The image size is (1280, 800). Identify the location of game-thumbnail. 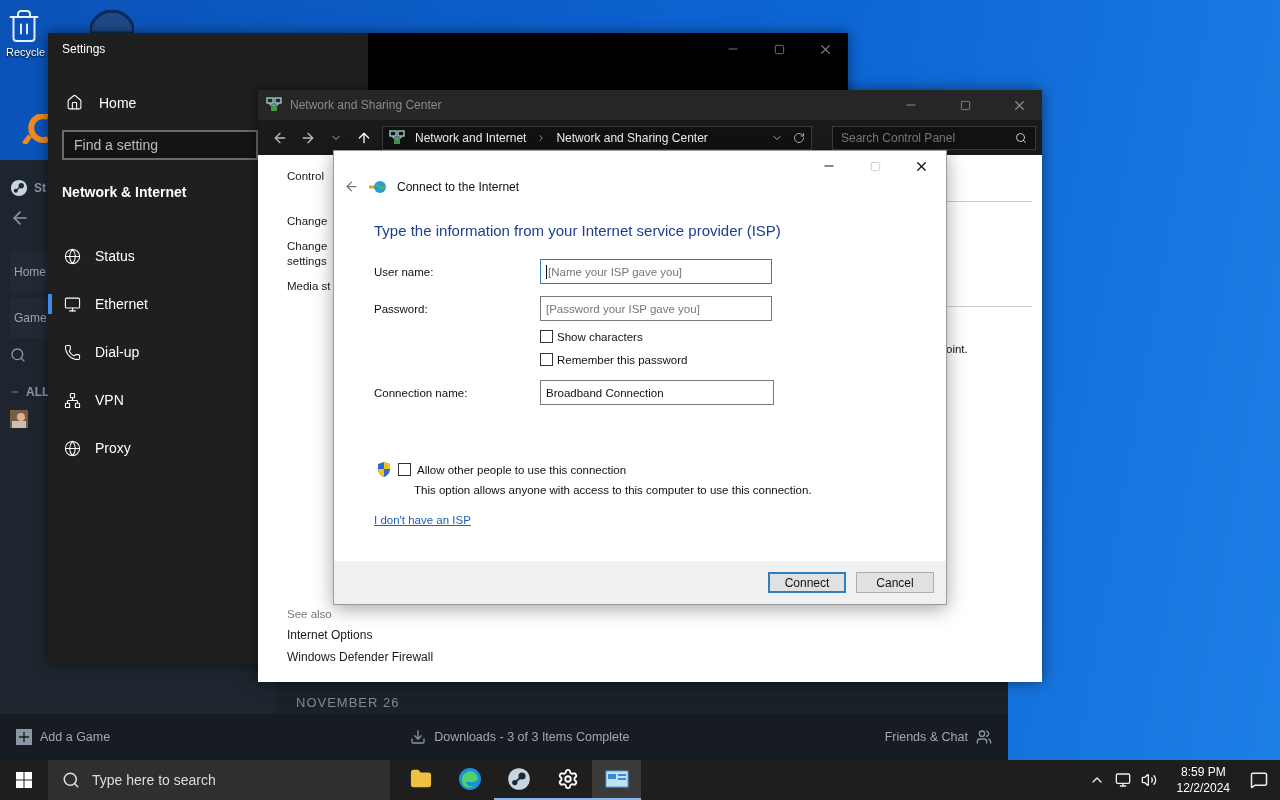
(19, 419).